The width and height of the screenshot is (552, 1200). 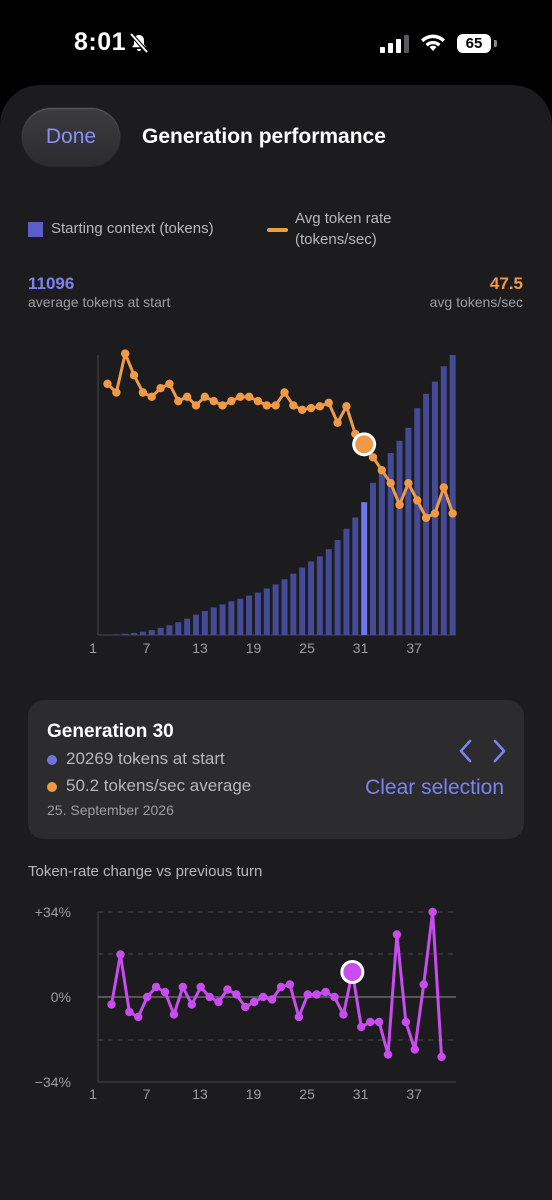 What do you see at coordinates (145, 871) in the screenshot?
I see `change-chart-title: Token-rate change vs previous turn` at bounding box center [145, 871].